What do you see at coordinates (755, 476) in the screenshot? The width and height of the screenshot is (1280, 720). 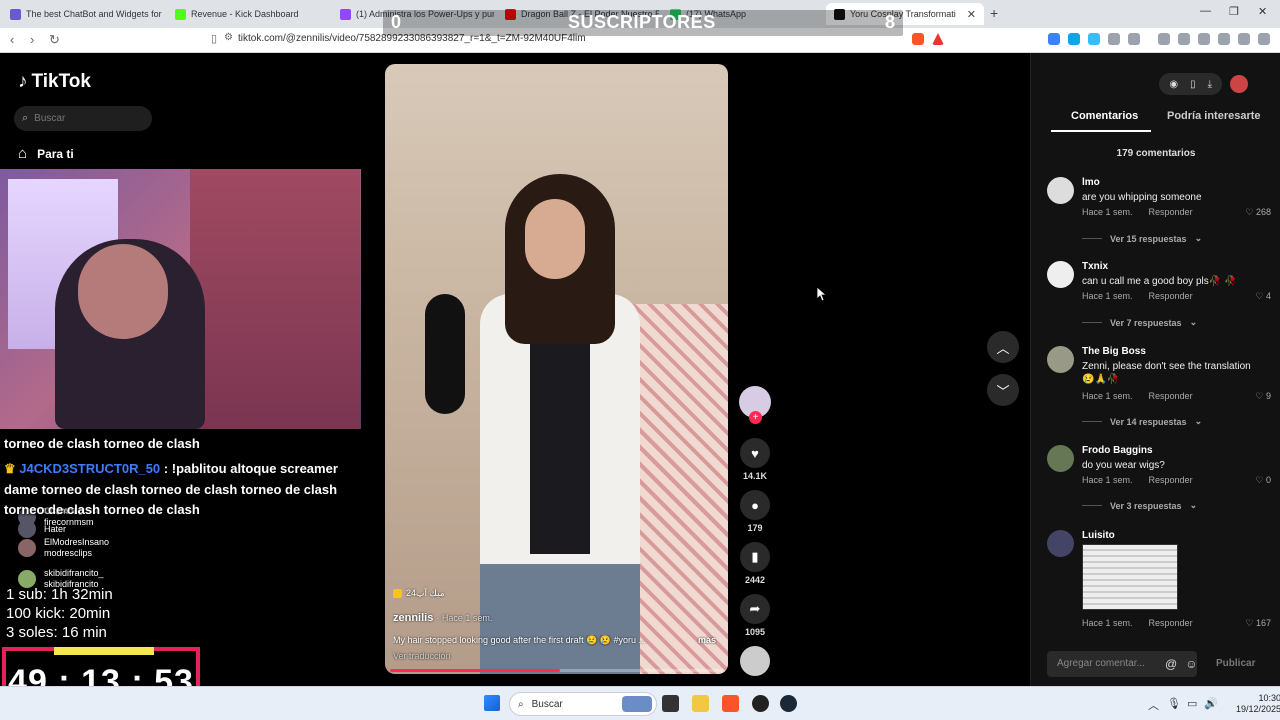 I see `like-count: 14.1K` at bounding box center [755, 476].